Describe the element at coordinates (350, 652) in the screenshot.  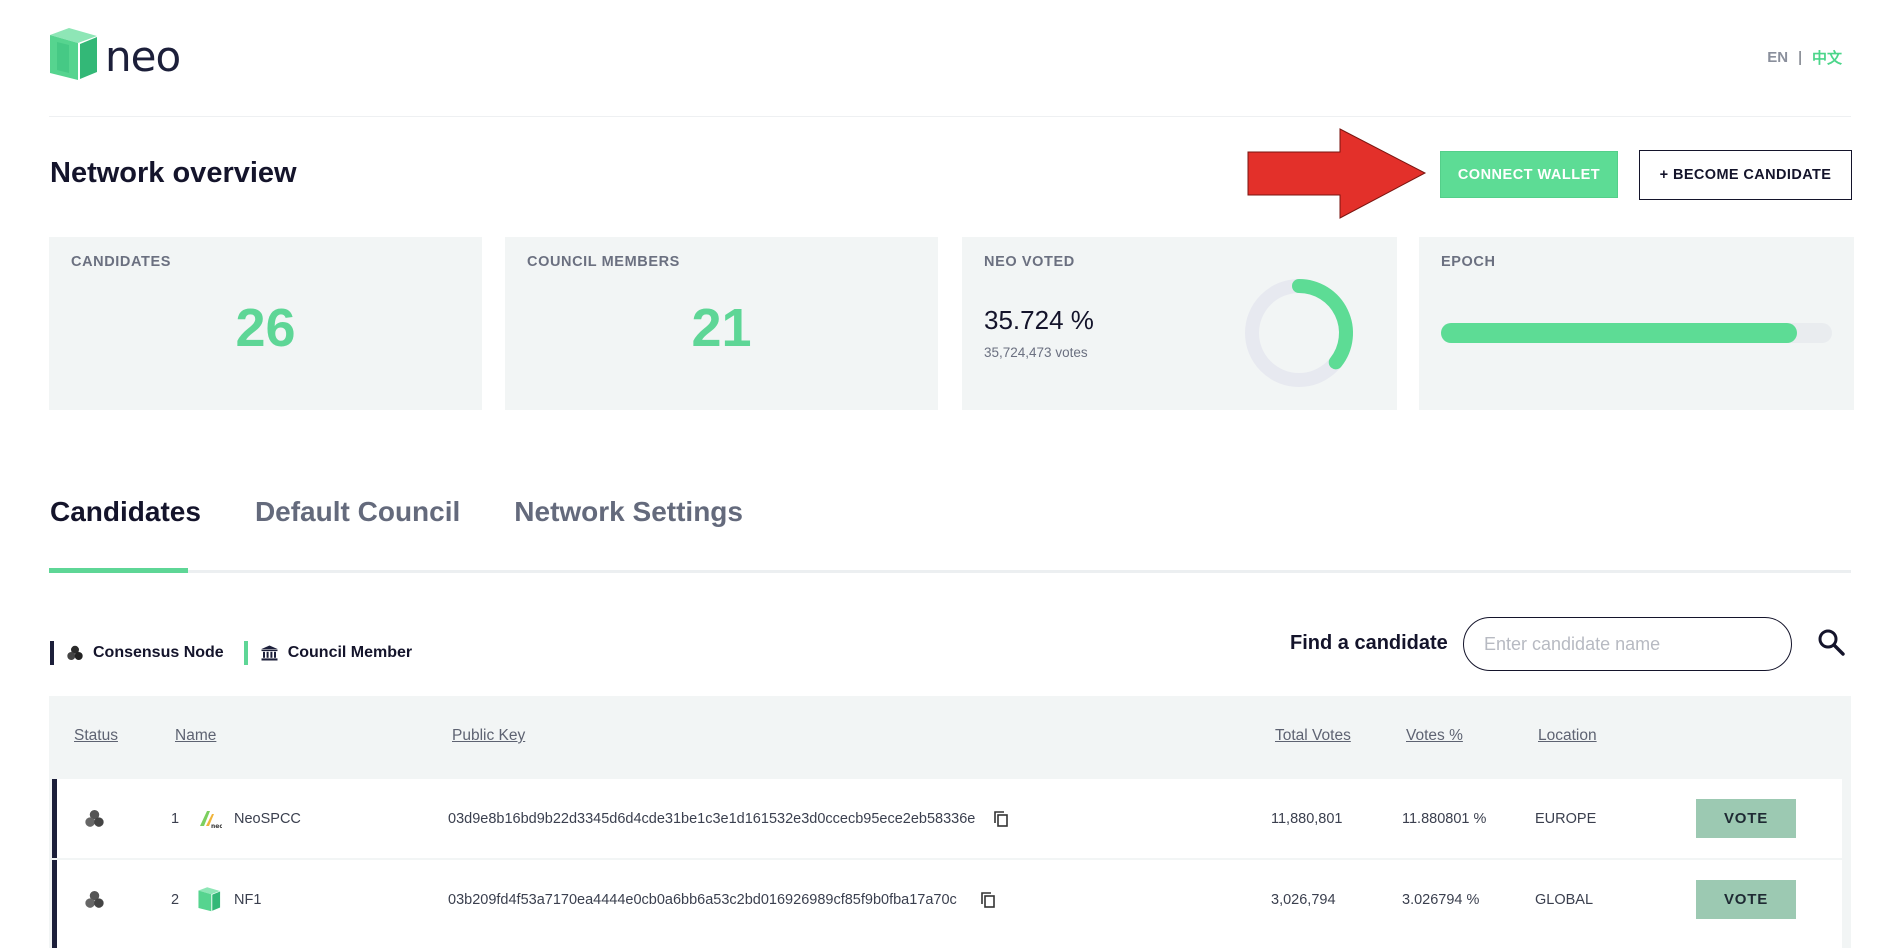
I see `council-member-label: Council Member` at that location.